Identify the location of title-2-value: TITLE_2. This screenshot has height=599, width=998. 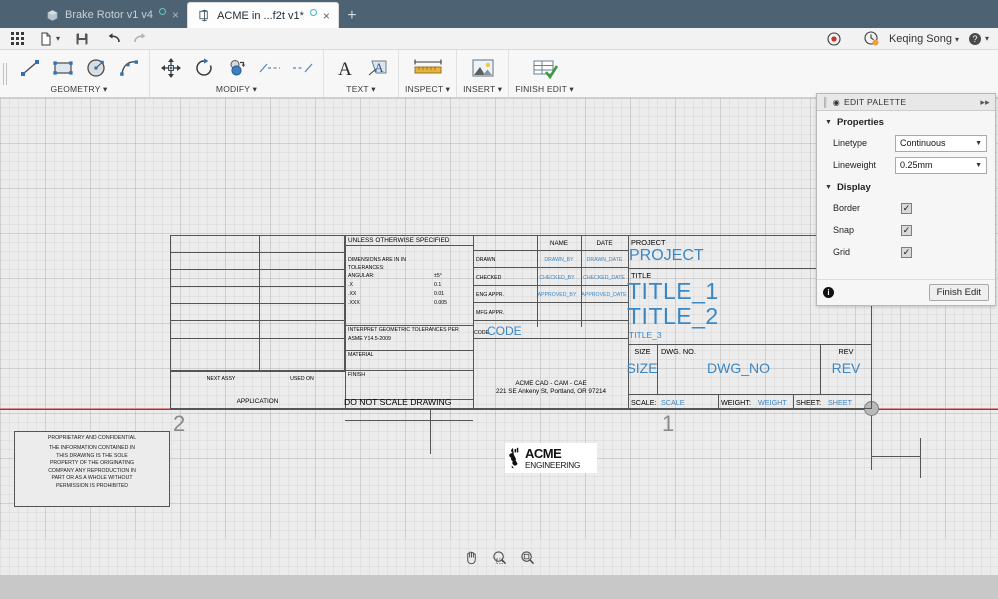
(673, 316).